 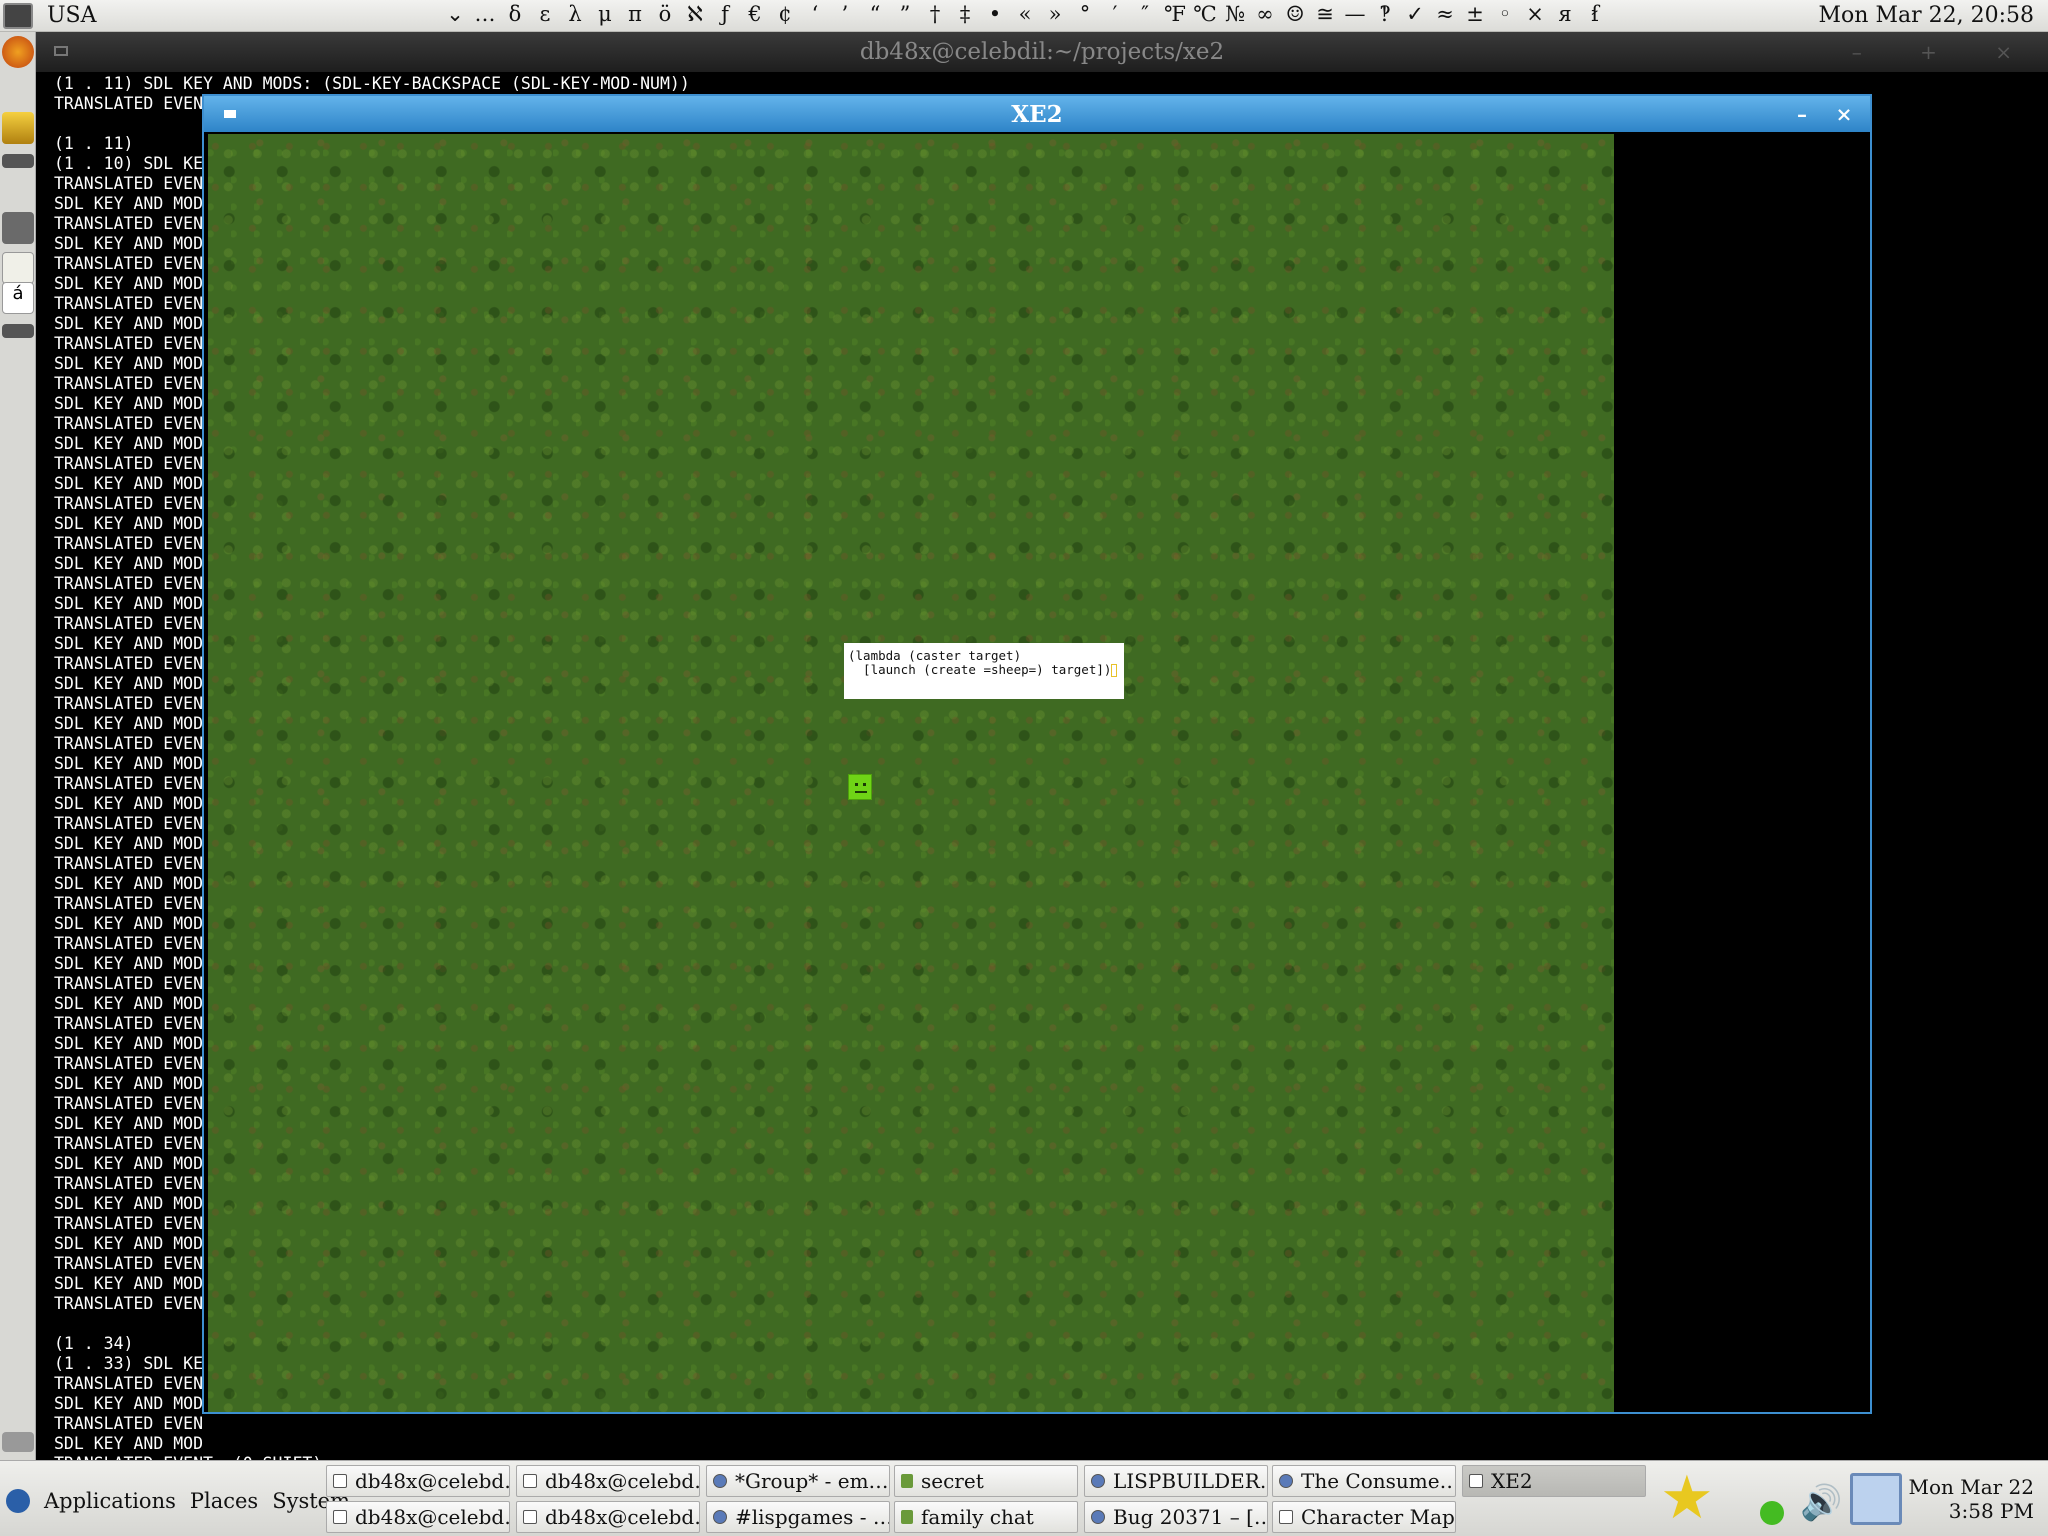 I want to click on text-editor-icon, so click(x=18, y=268).